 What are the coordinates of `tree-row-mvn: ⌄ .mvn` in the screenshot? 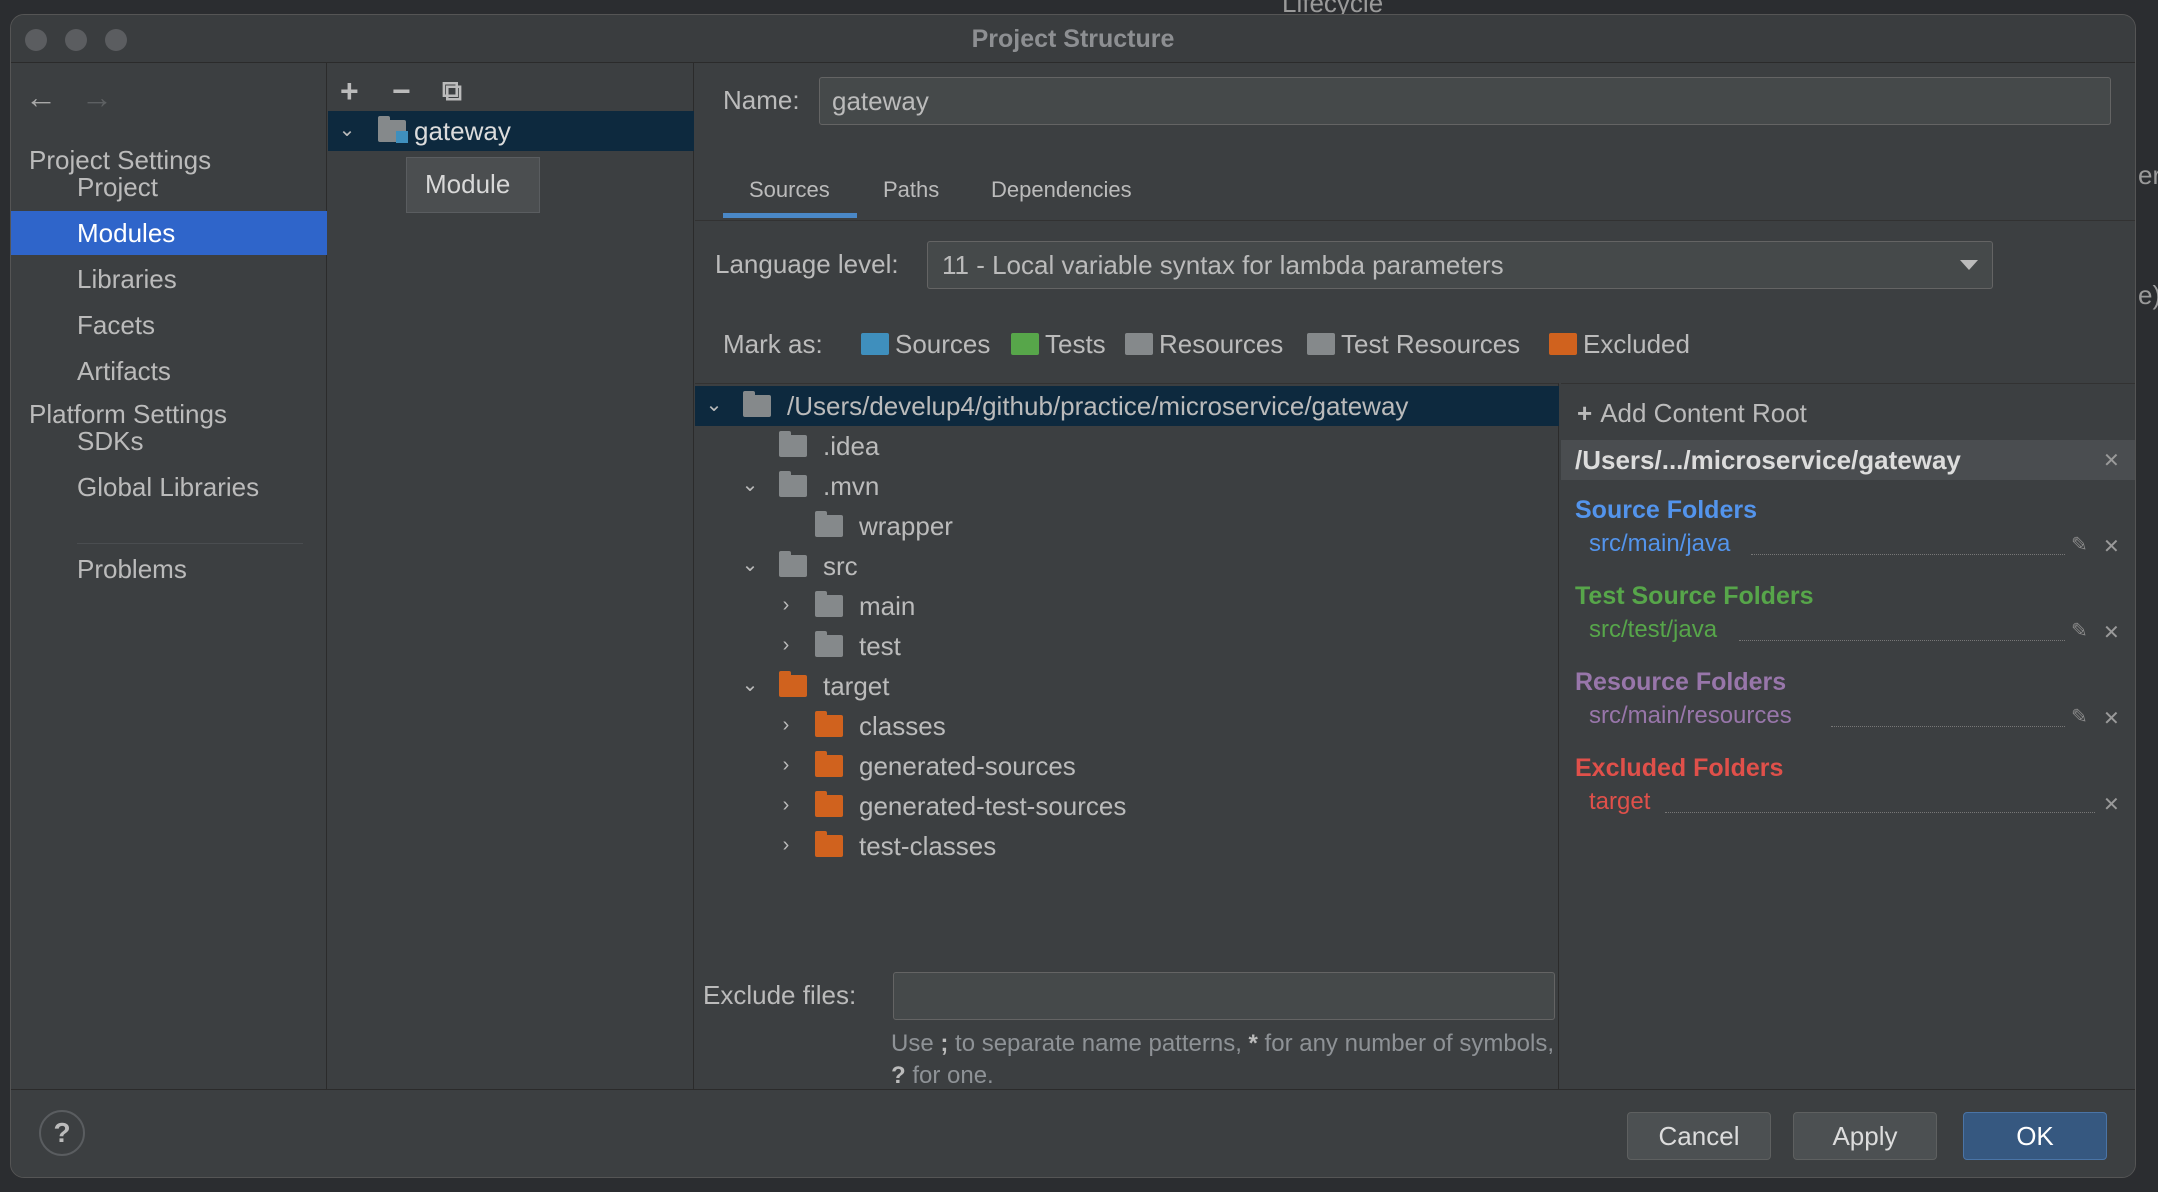 It's located at (1127, 486).